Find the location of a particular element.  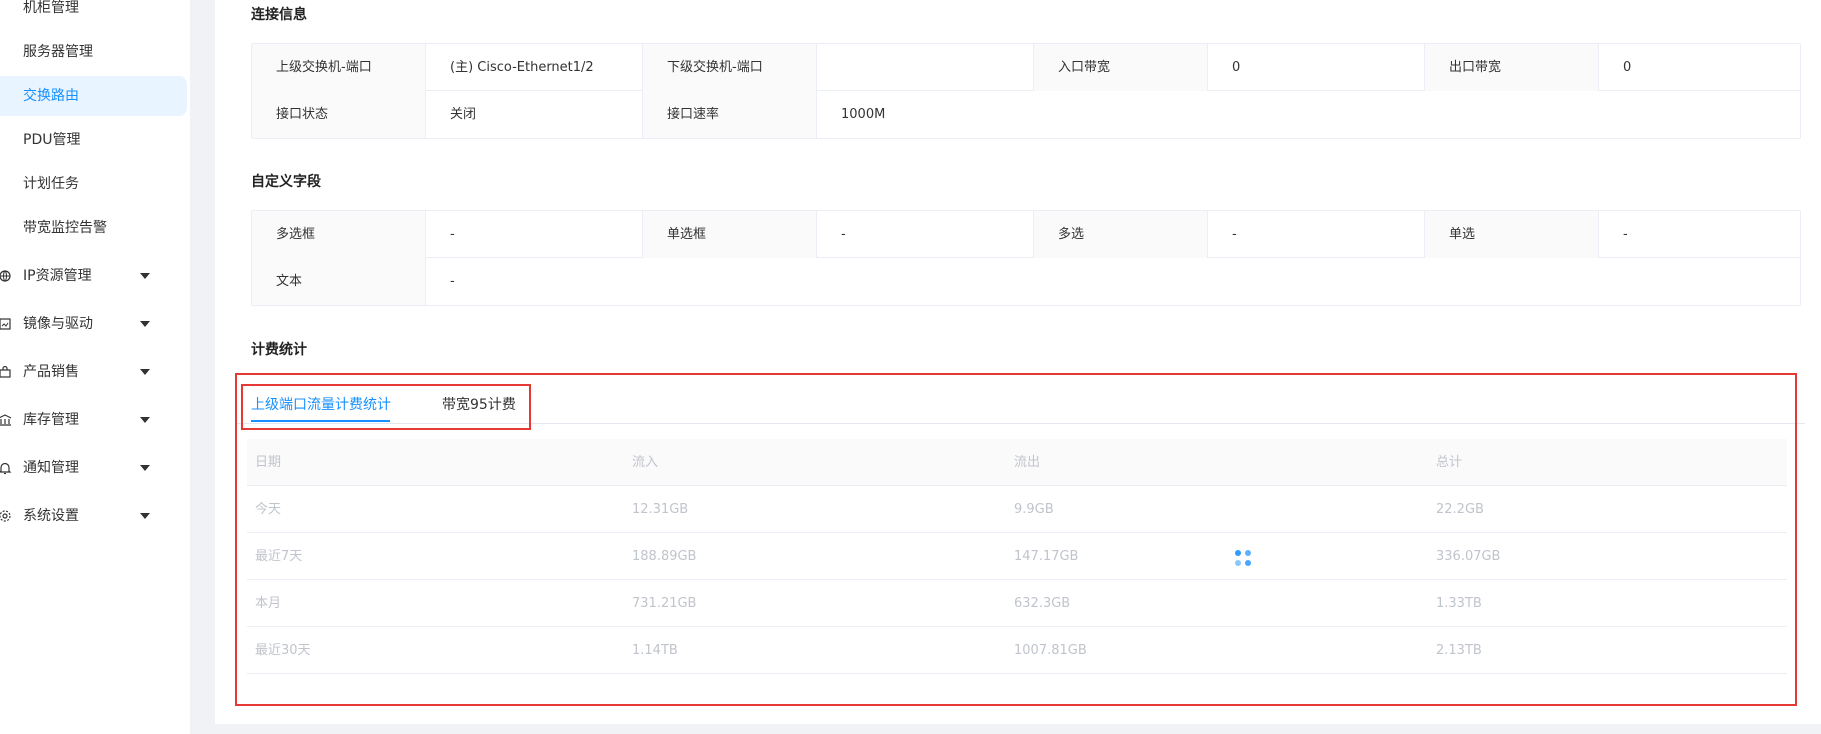

sidebar-item-cabinet: 机柜管理 is located at coordinates (93, 14).